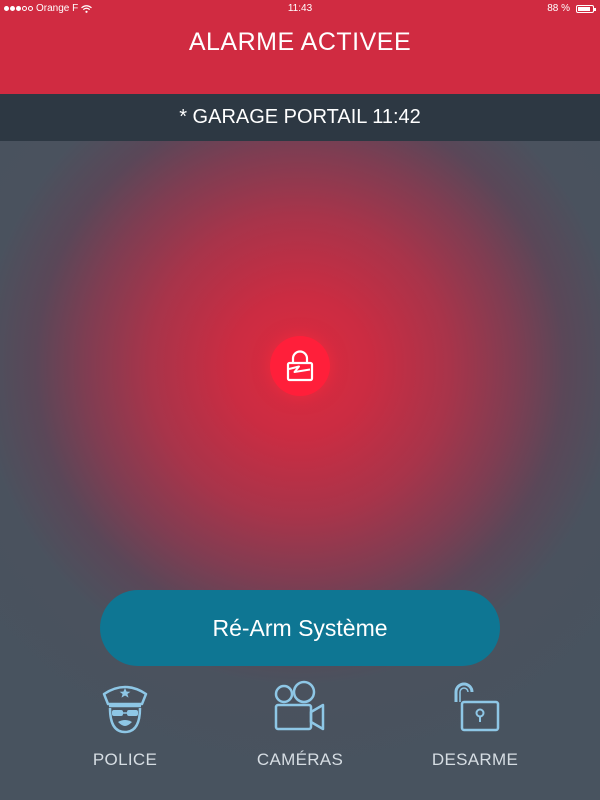  I want to click on disarm-button: DESARME, so click(475, 725).